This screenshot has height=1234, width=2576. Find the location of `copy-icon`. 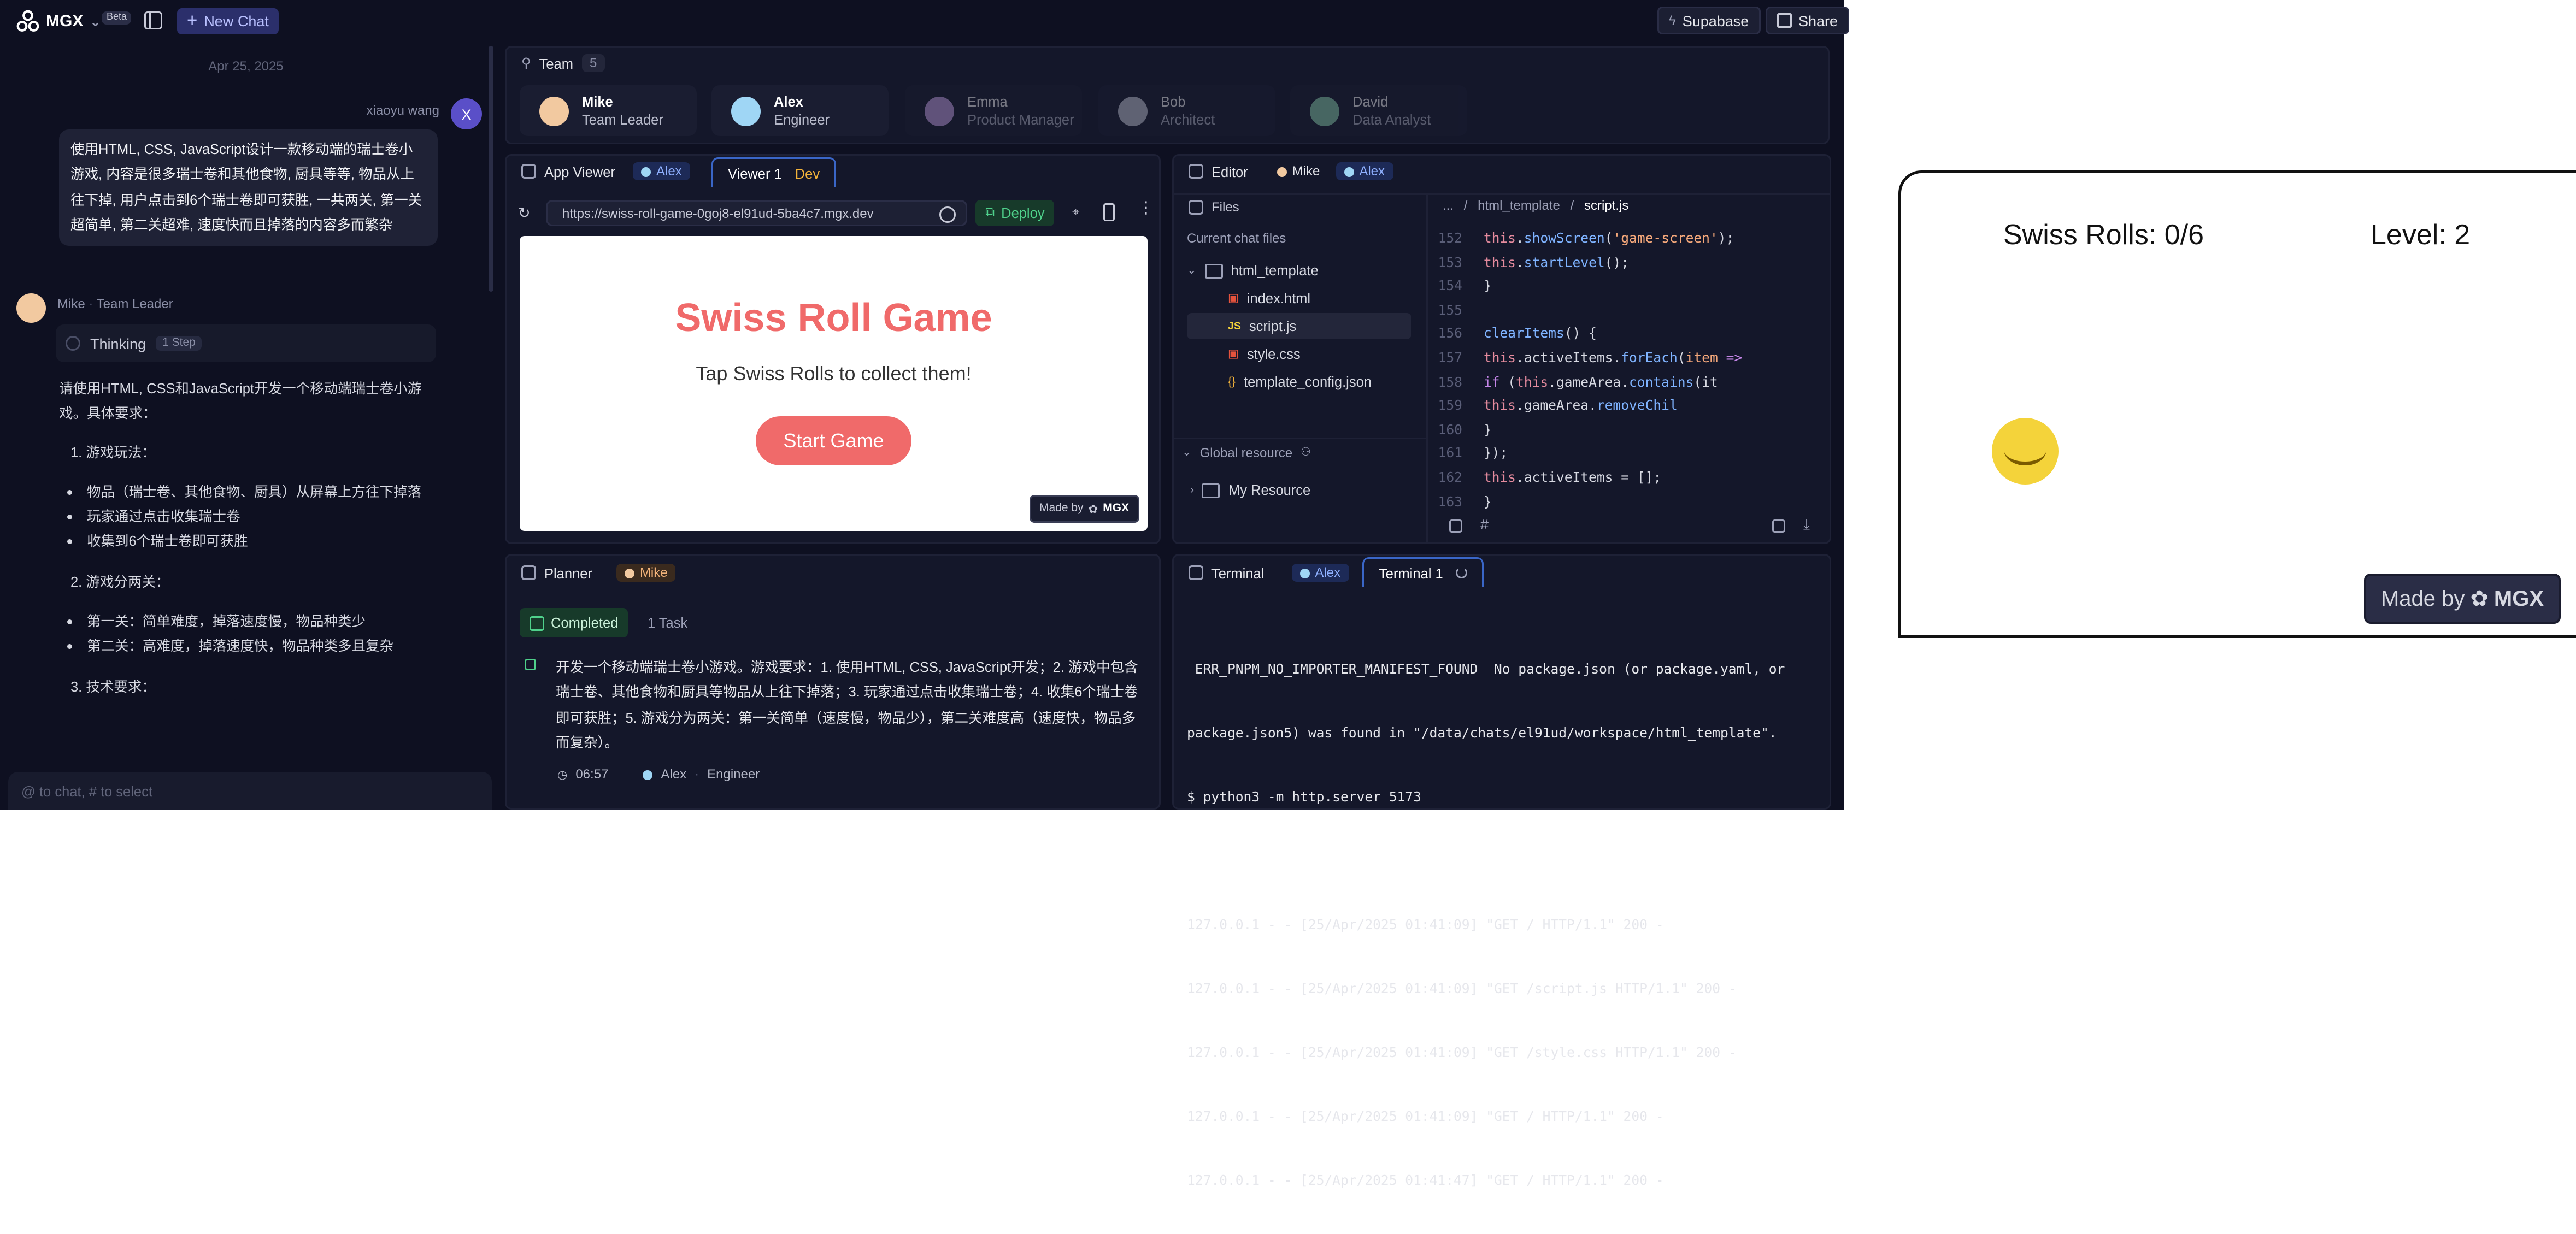

copy-icon is located at coordinates (1779, 526).